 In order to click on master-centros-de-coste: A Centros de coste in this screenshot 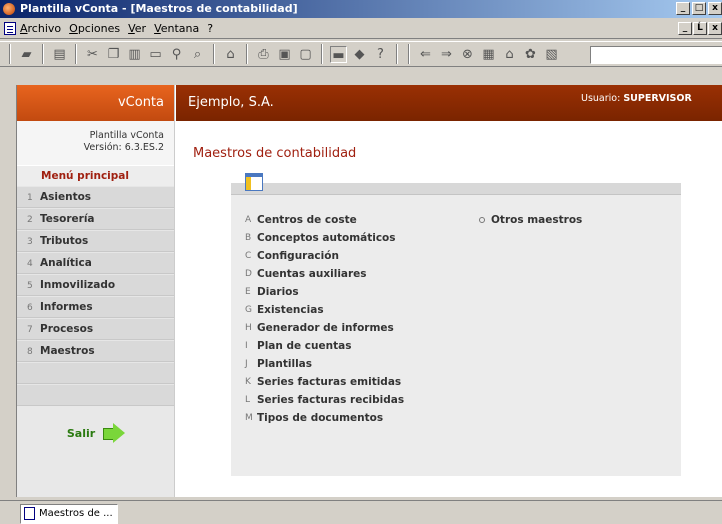, I will do `click(324, 220)`.